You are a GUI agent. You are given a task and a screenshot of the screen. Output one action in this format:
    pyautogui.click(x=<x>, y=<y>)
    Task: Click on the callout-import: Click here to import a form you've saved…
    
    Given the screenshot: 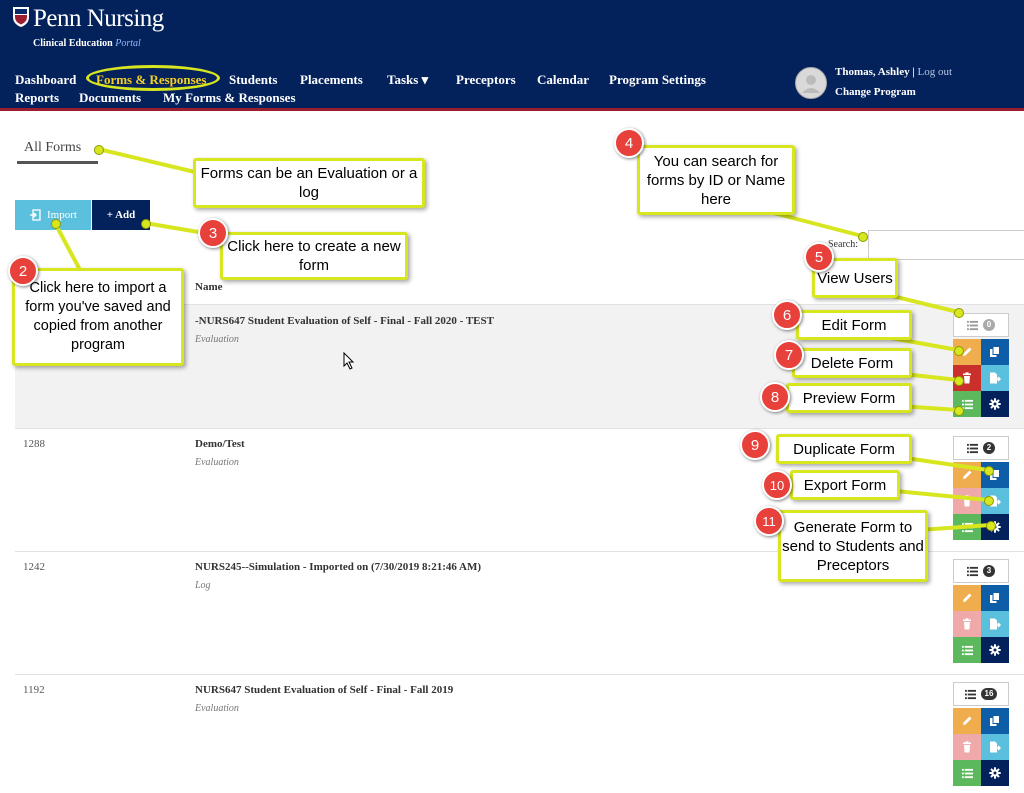 What is the action you would take?
    pyautogui.click(x=98, y=317)
    